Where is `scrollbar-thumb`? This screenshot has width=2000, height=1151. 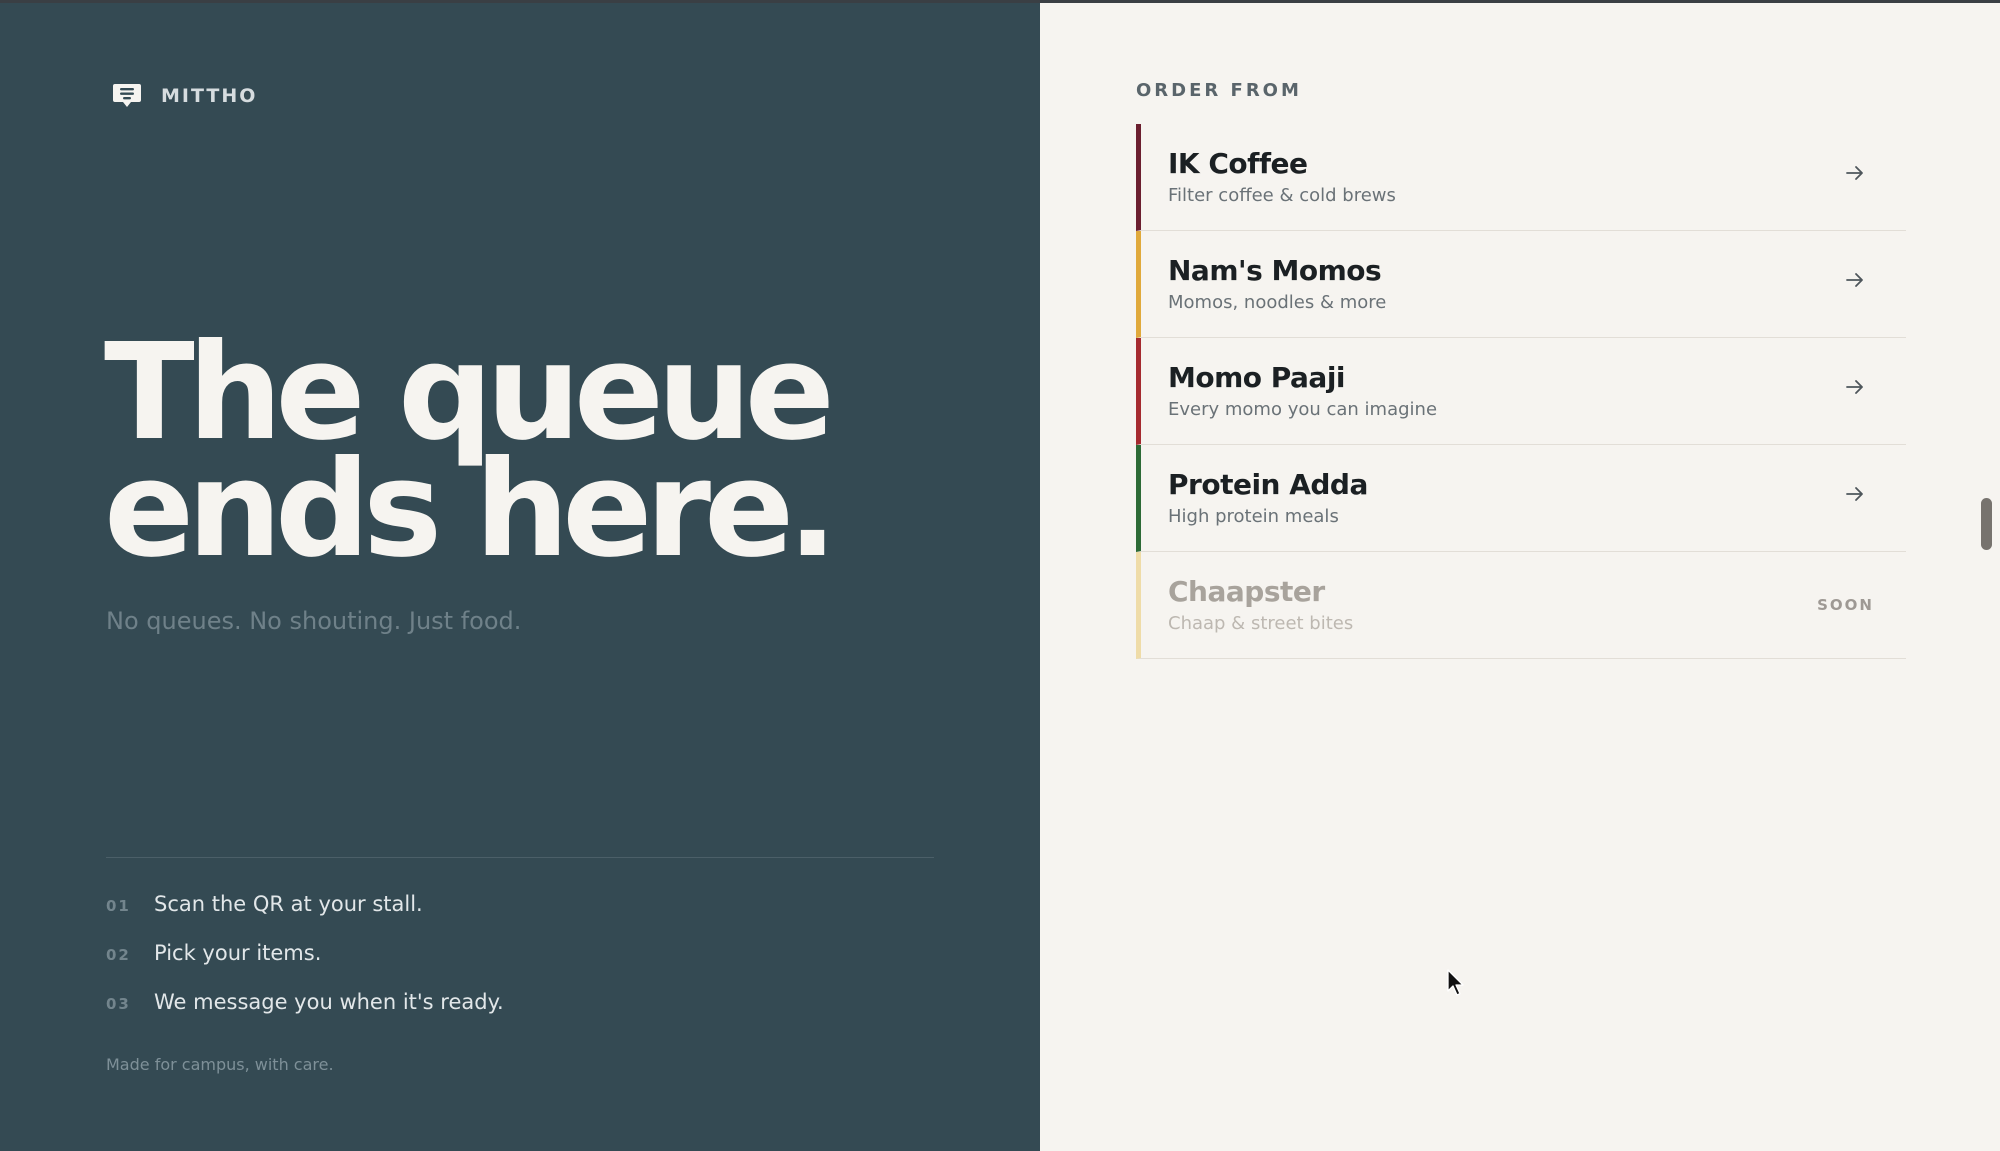 scrollbar-thumb is located at coordinates (1986, 524).